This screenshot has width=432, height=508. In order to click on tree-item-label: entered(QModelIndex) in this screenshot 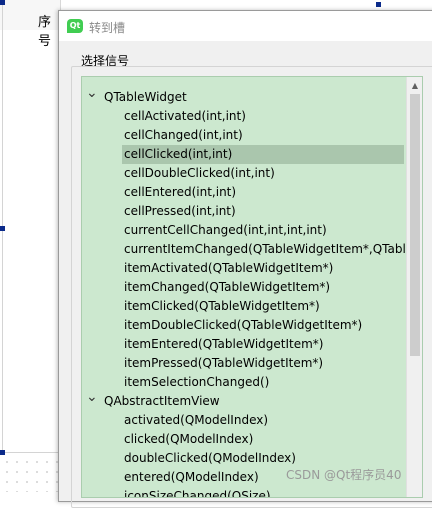, I will do `click(191, 477)`.